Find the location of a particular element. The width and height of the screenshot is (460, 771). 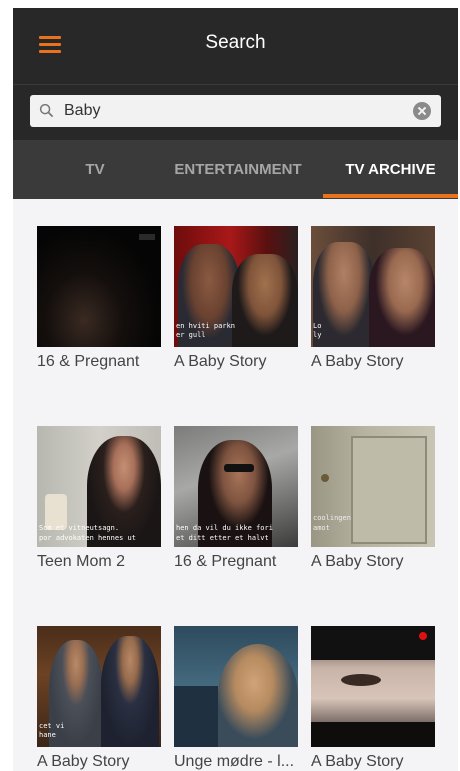

tab-tv-archive: TV ARCHIVE is located at coordinates (390, 169).